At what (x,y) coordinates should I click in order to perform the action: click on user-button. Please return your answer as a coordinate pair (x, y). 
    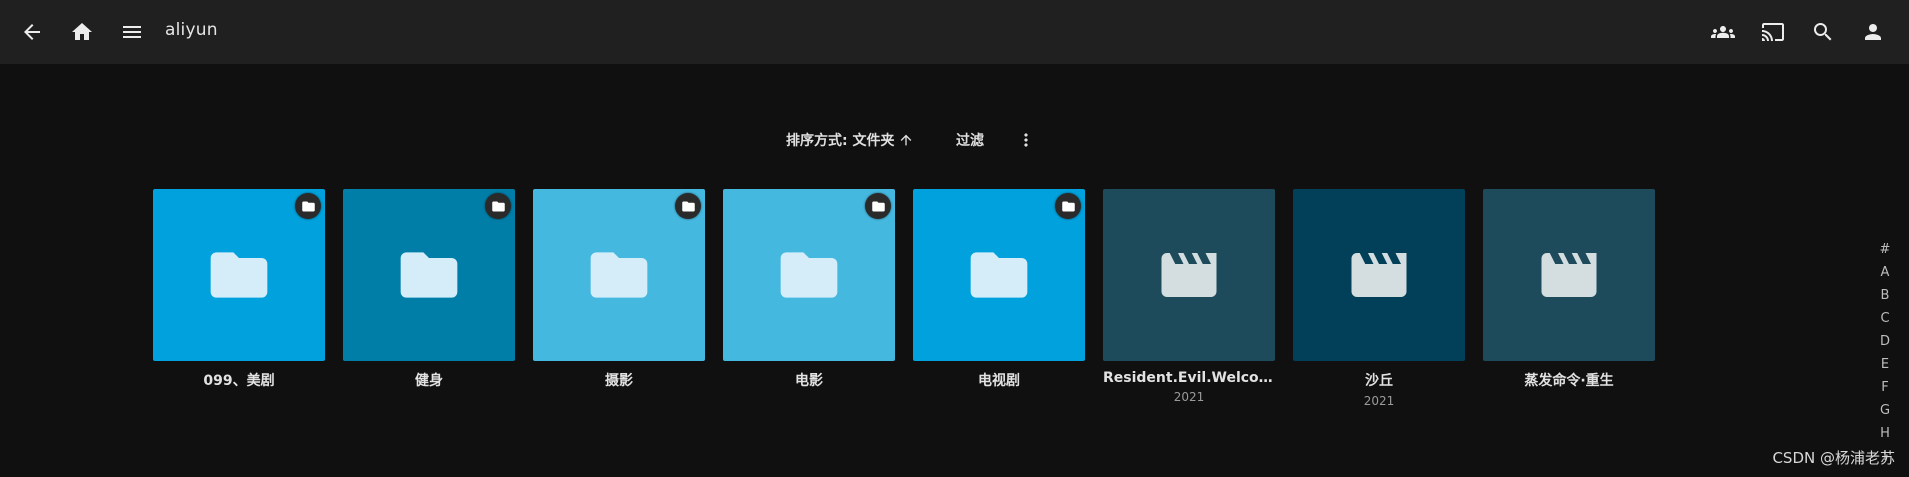
    Looking at the image, I should click on (1873, 32).